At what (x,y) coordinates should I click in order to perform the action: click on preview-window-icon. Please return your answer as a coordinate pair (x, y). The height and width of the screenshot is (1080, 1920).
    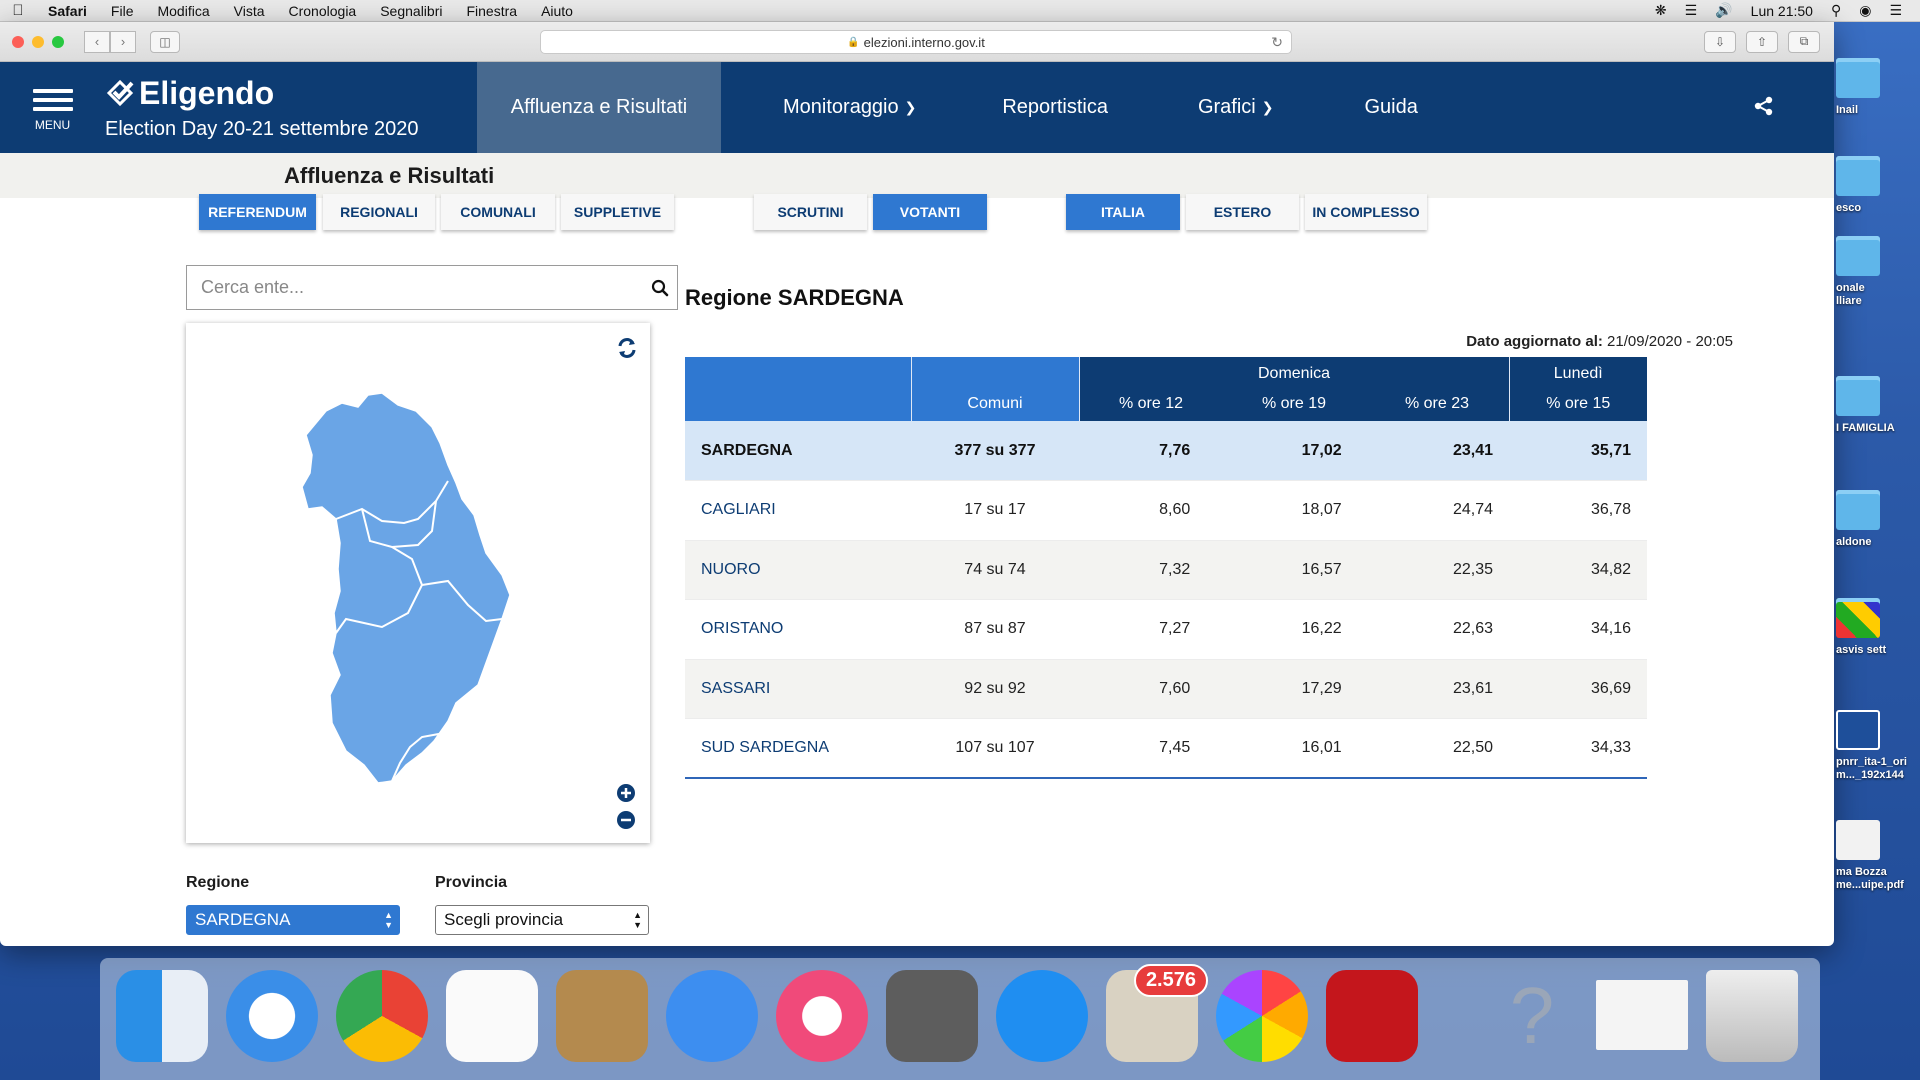
    Looking at the image, I should click on (1642, 1015).